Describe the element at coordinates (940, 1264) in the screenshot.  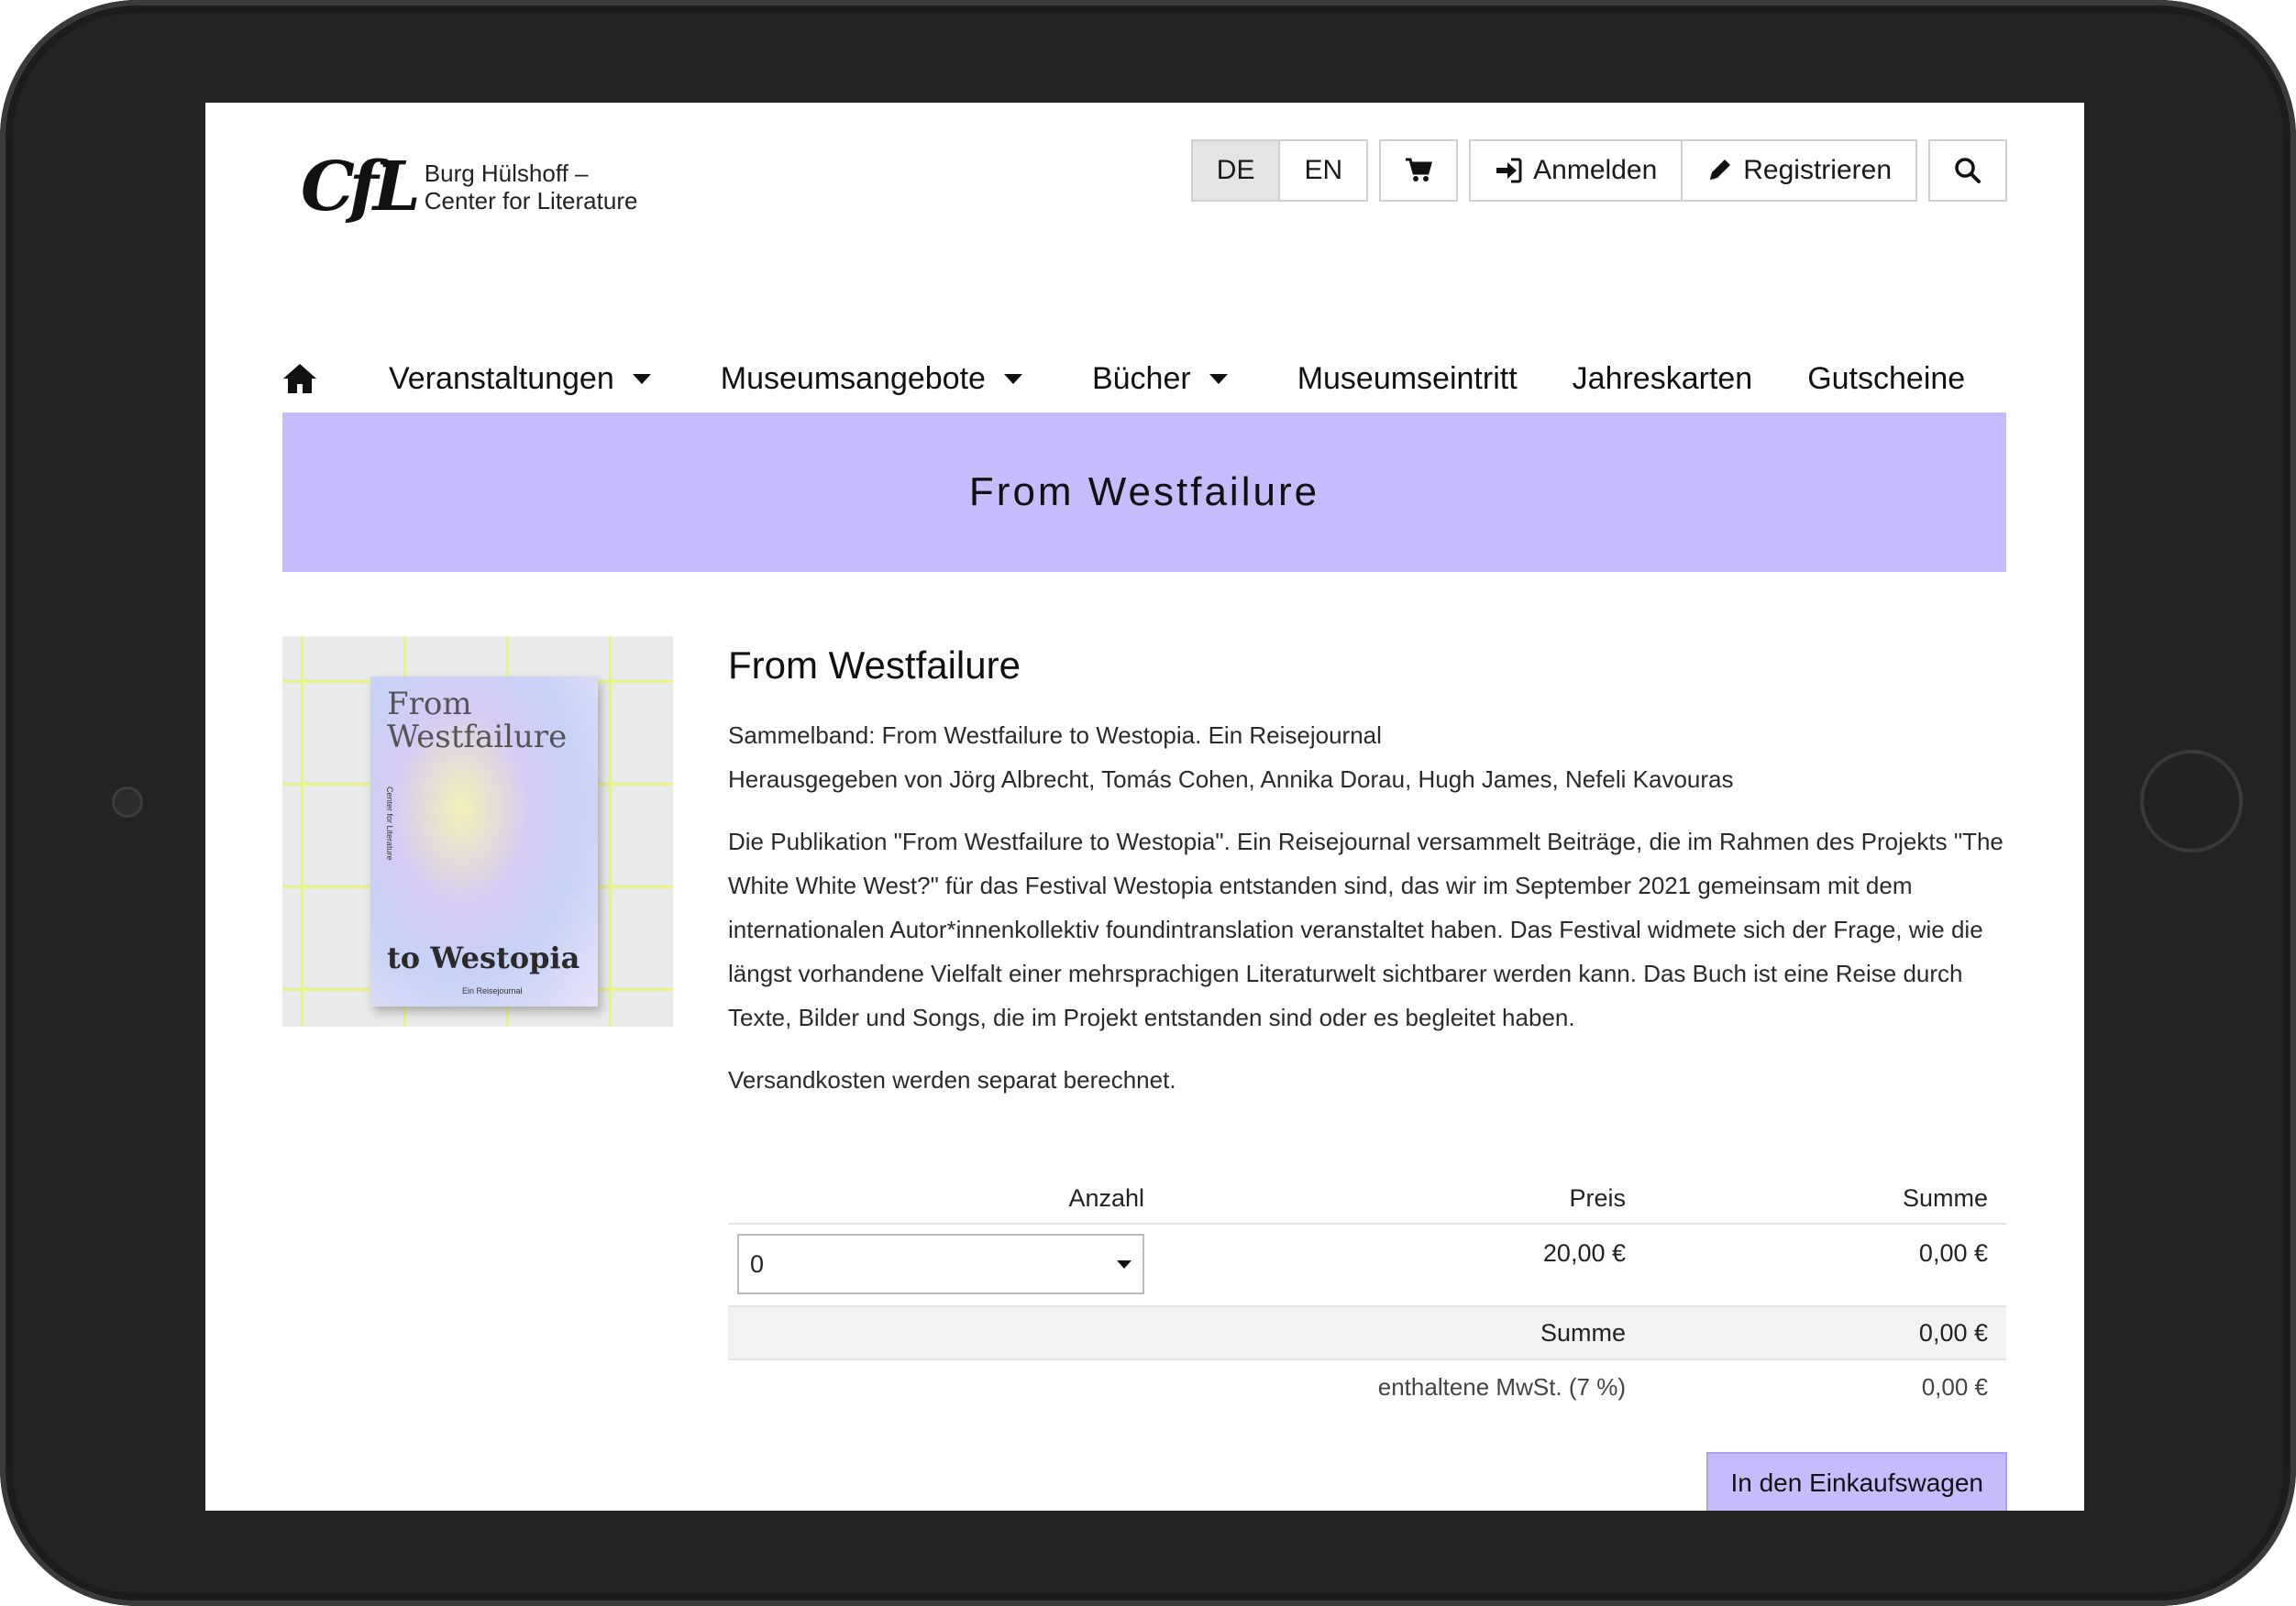
I see `quantity-select: 0` at that location.